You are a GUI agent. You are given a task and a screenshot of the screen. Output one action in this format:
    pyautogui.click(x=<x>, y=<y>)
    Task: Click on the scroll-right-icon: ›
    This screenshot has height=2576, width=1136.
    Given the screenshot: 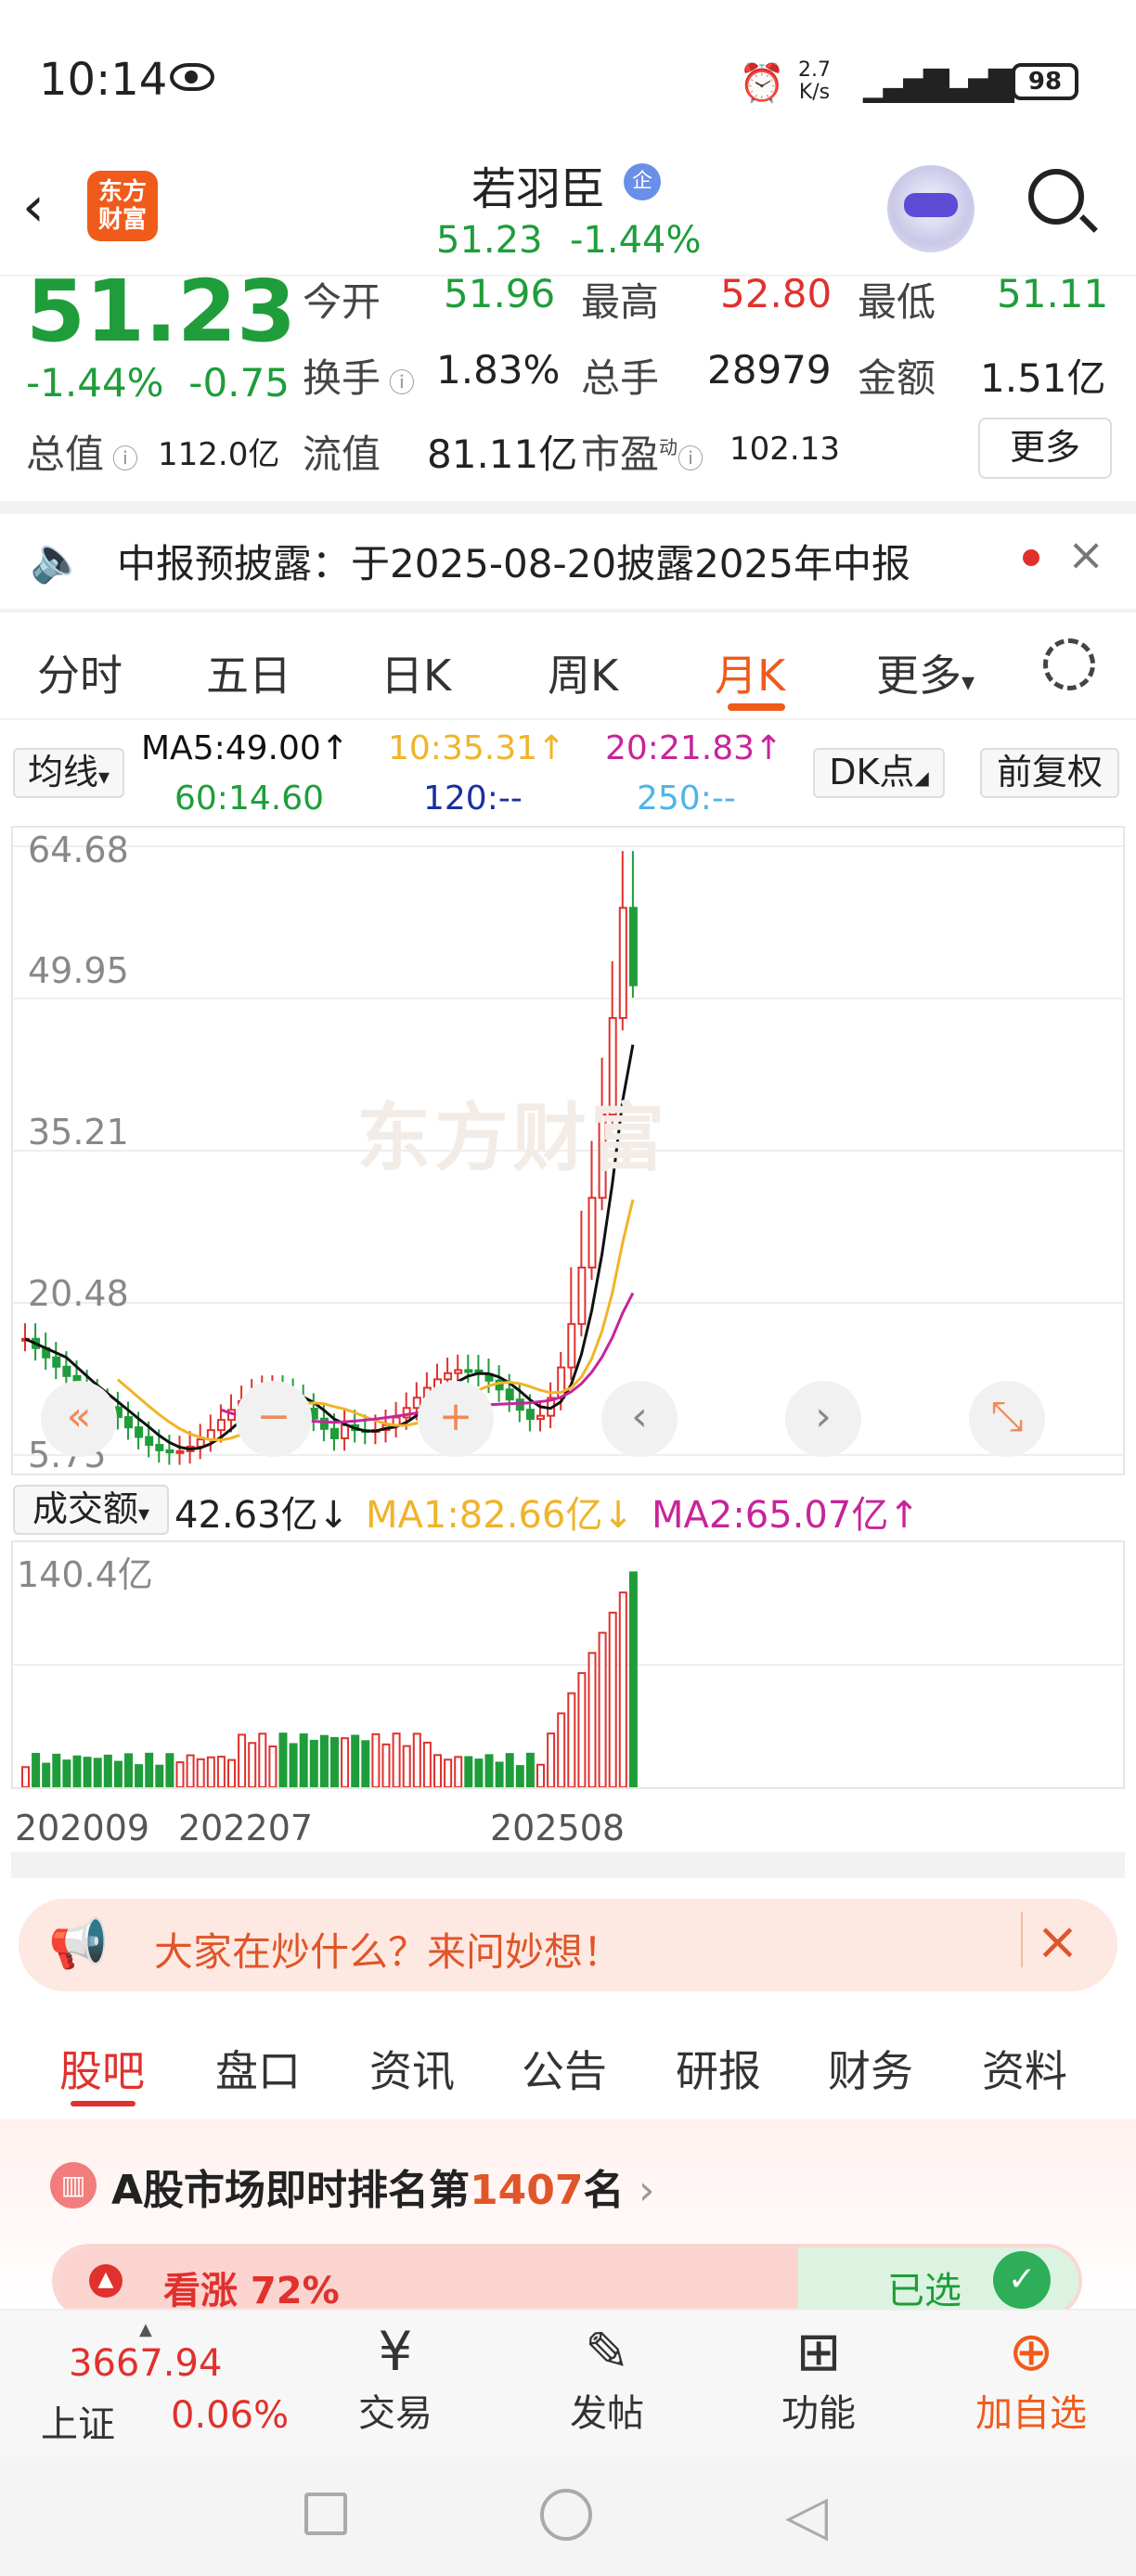 What is the action you would take?
    pyautogui.click(x=823, y=1419)
    